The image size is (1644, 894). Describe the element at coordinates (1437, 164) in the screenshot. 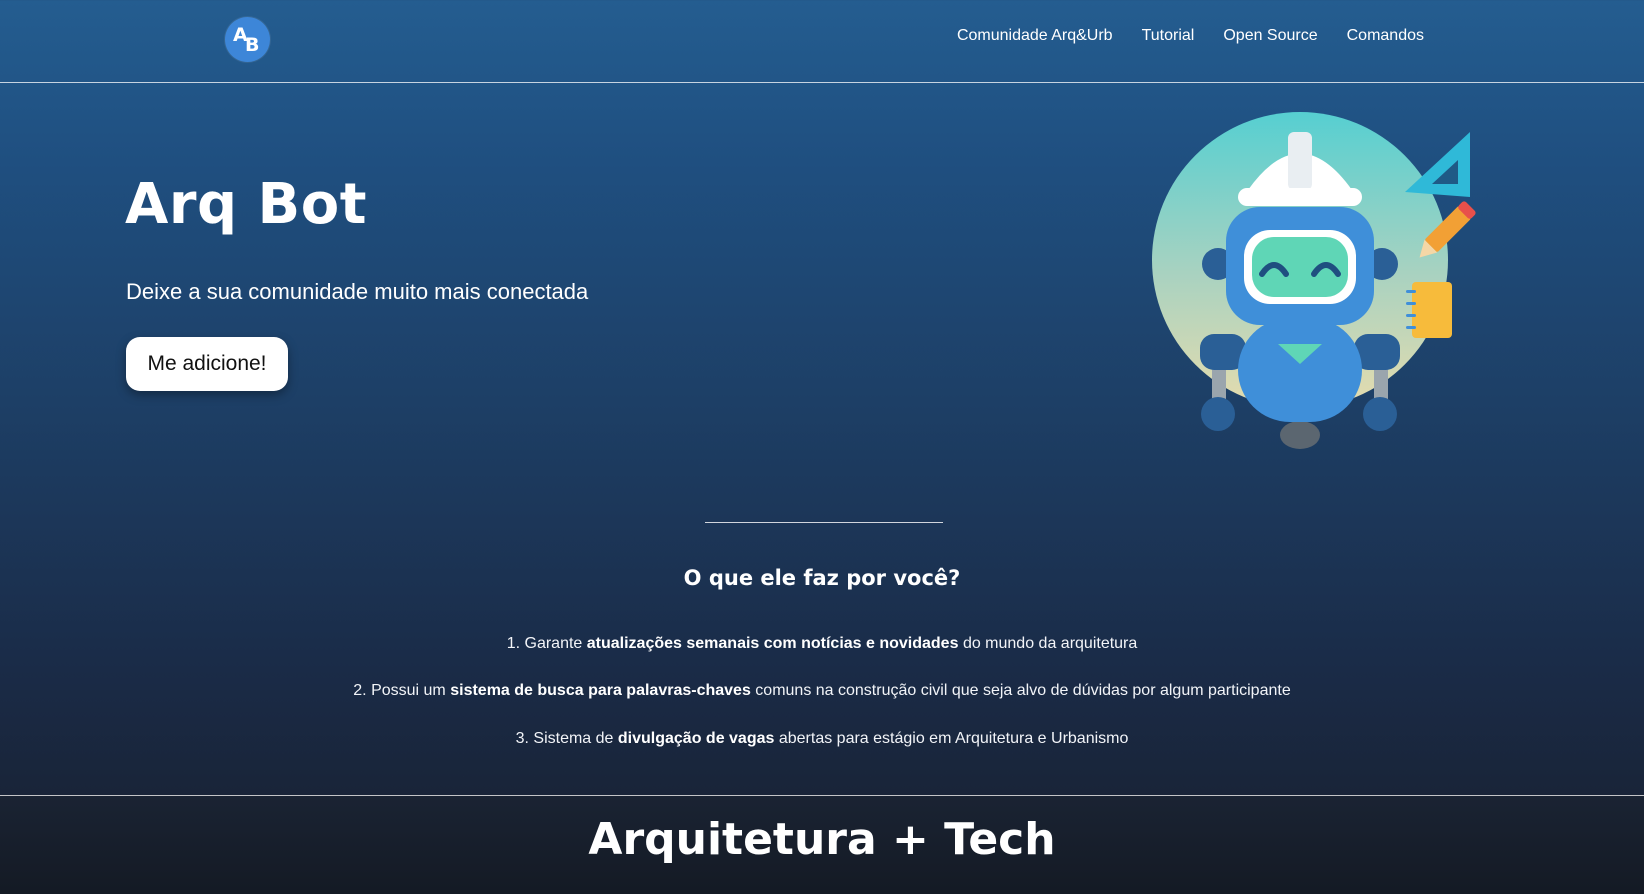

I see `set-square-icon` at that location.